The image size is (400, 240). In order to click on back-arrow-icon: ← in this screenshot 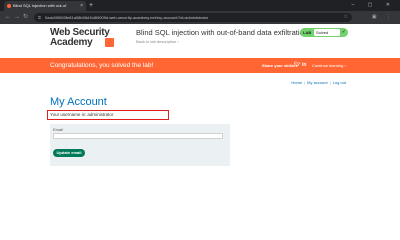, I will do `click(8, 17)`.